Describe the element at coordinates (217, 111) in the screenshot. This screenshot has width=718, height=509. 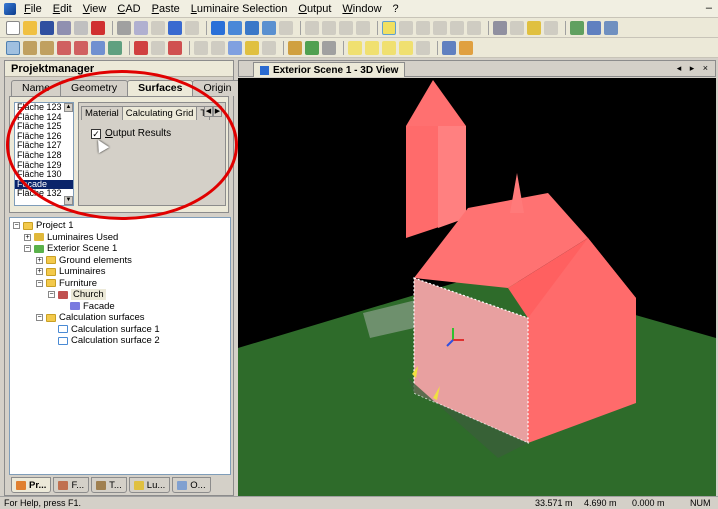
I see `chevron-right-icon: ▶` at that location.